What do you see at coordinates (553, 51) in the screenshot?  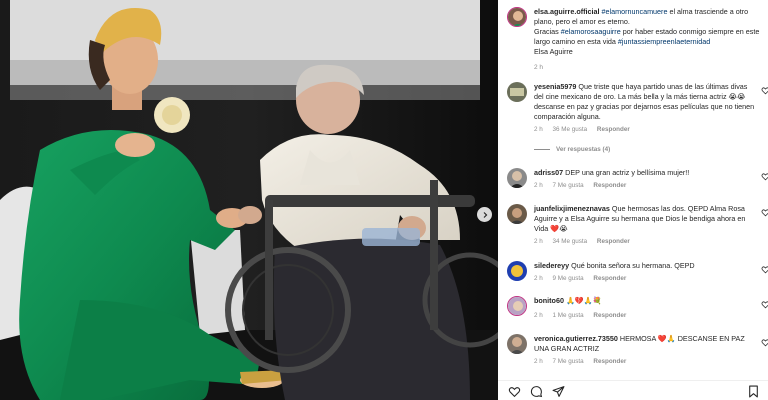 I see `caption-signature: Elsa Aguirre` at bounding box center [553, 51].